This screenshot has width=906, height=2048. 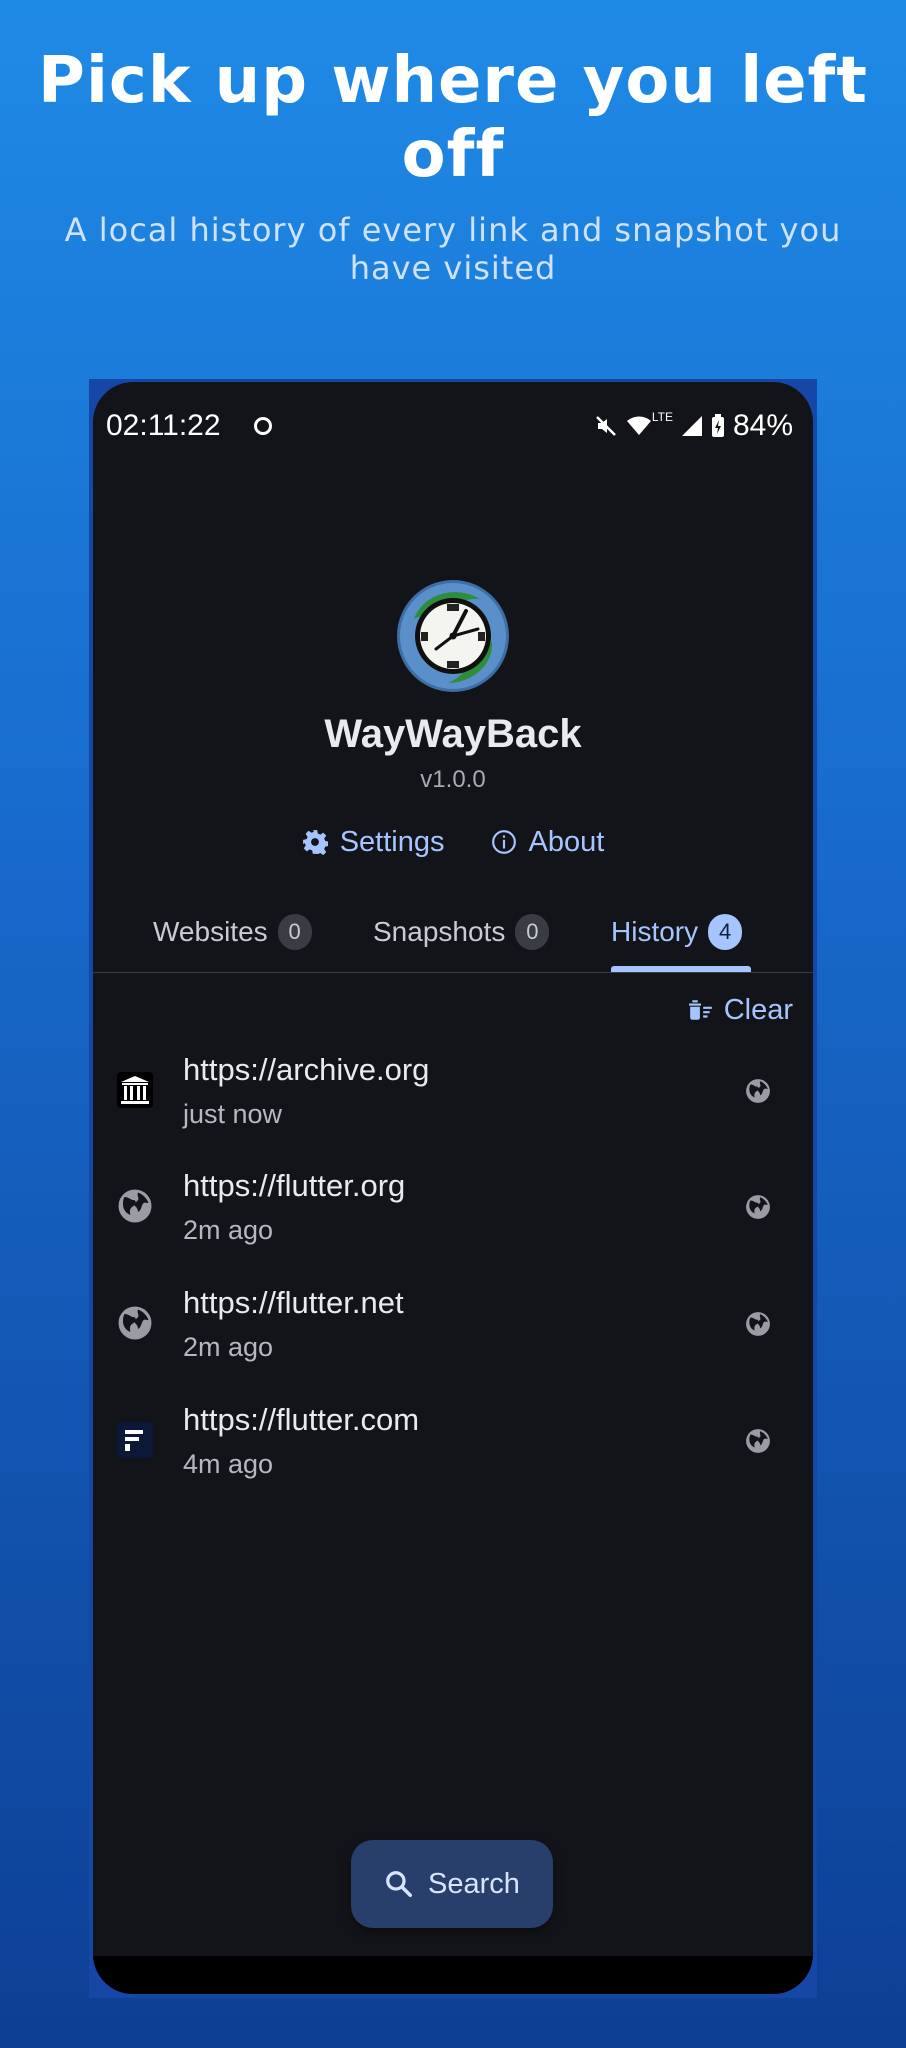 I want to click on status-bar: 02:11:22 LTE 84%, so click(x=453, y=426).